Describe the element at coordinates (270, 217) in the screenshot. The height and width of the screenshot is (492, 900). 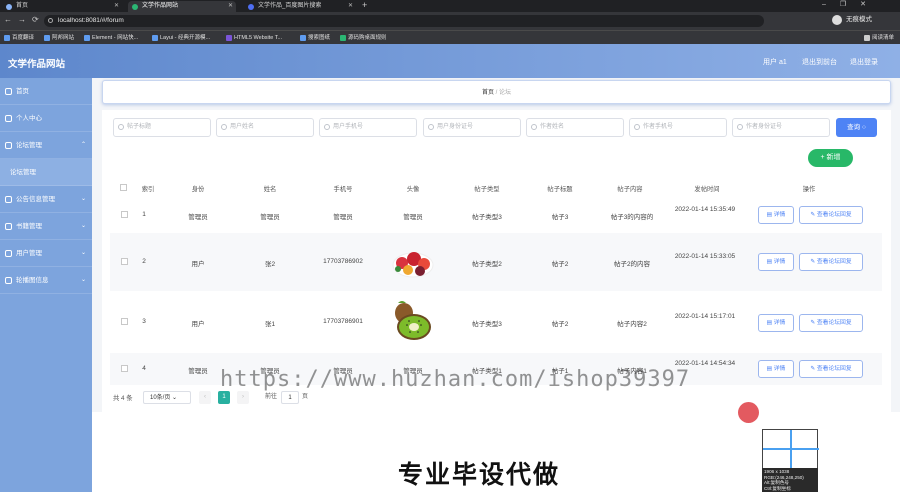
I see `cell-name: 管理员` at that location.